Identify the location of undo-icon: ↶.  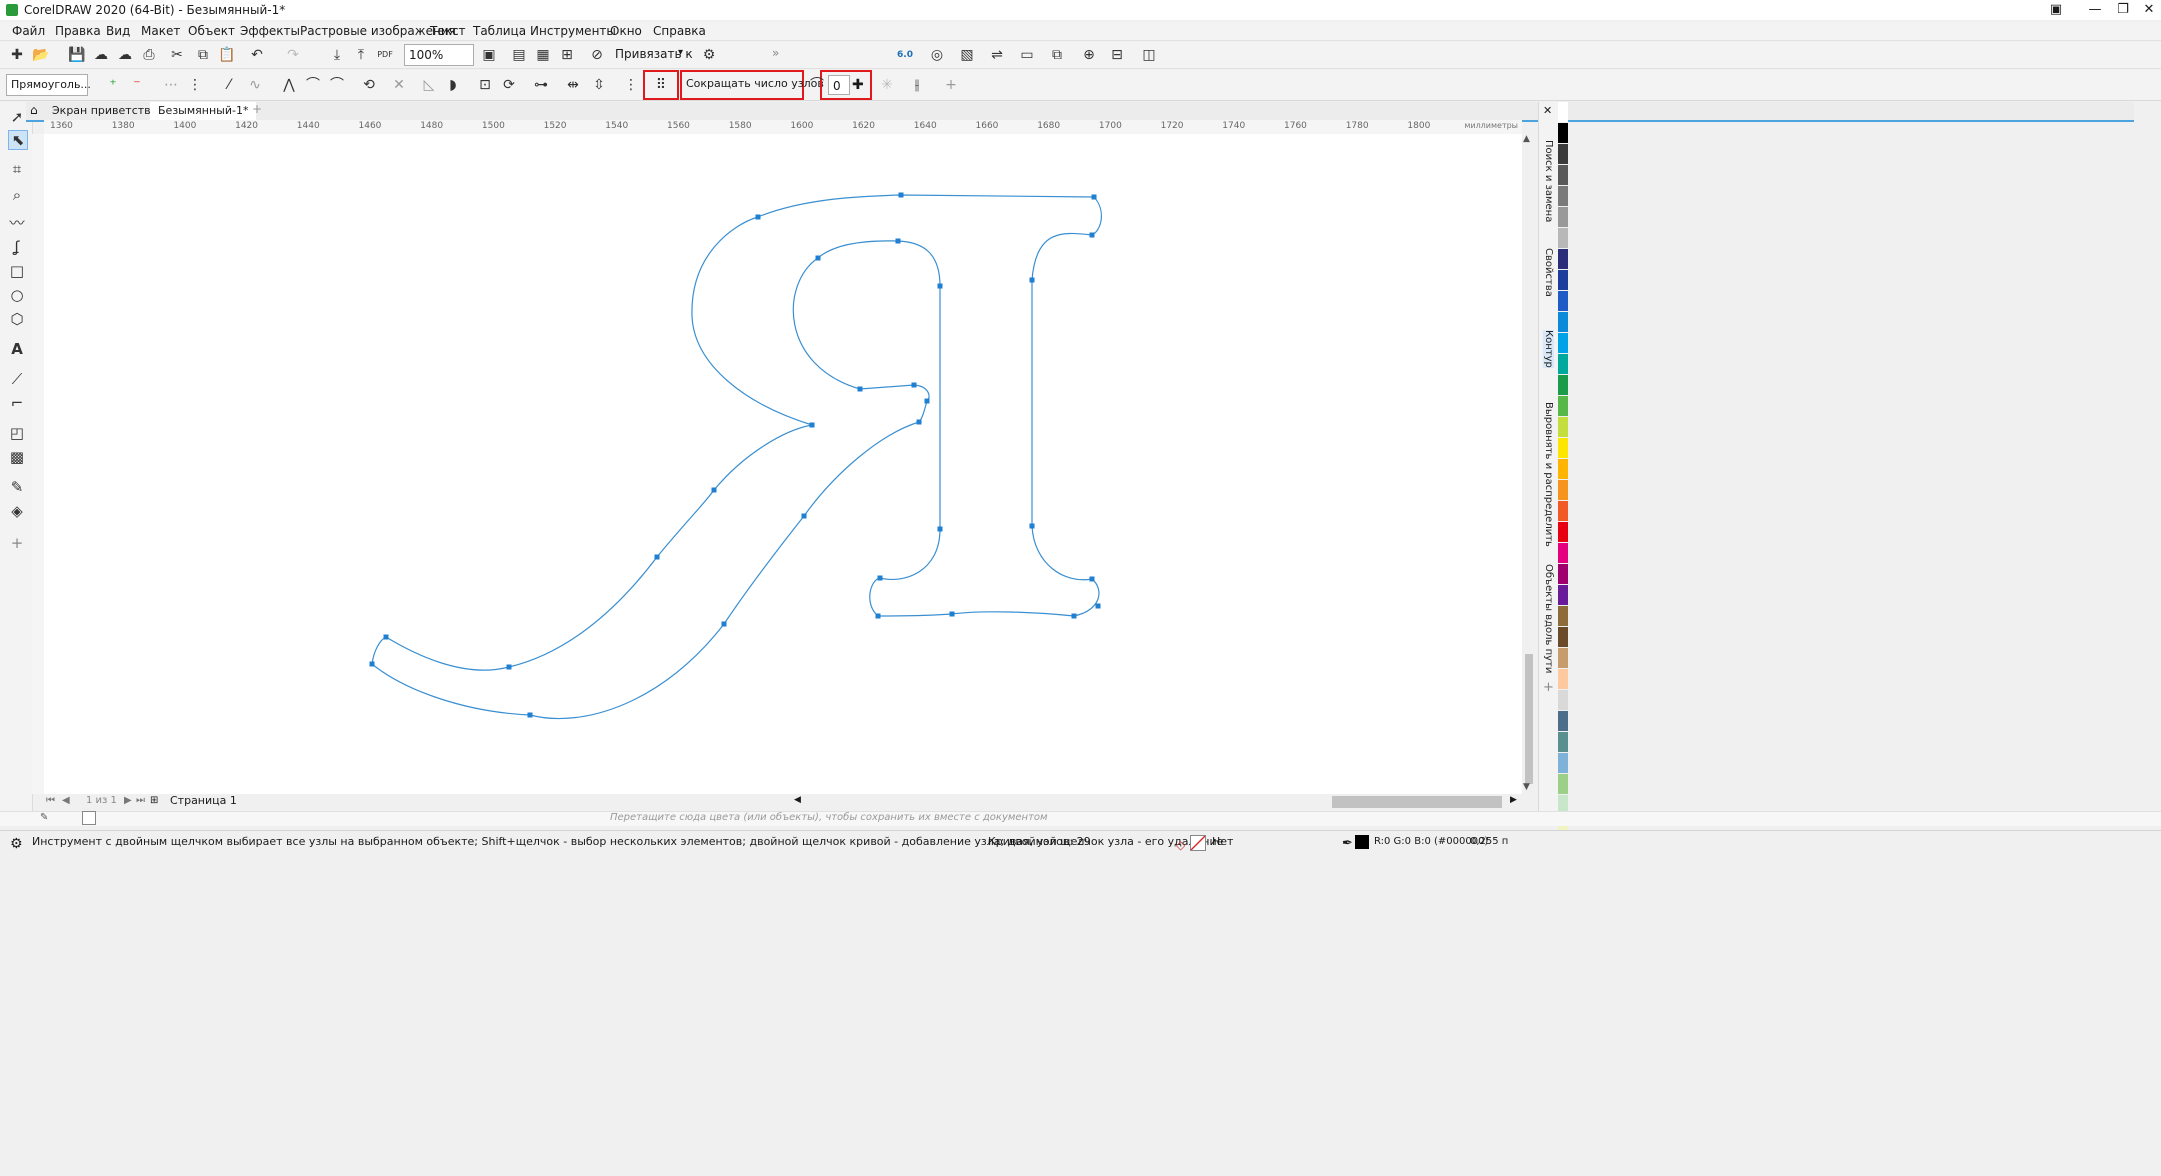
(257, 55).